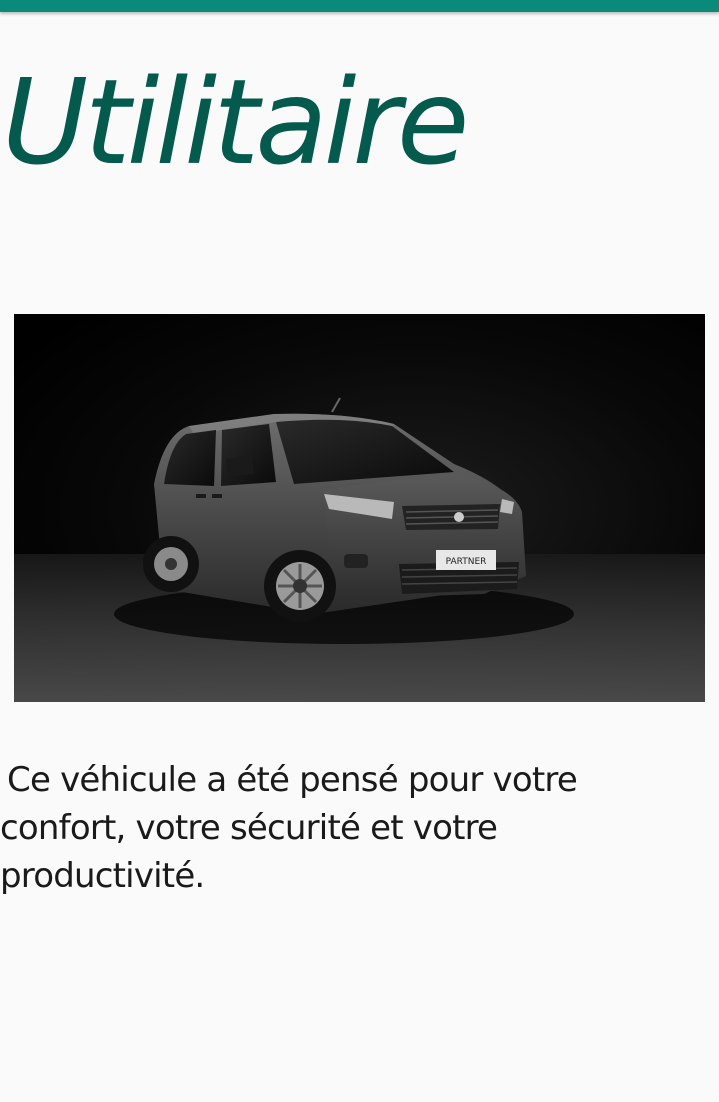 The width and height of the screenshot is (719, 1102). What do you see at coordinates (466, 562) in the screenshot?
I see `license-plate-text: PARTNER` at bounding box center [466, 562].